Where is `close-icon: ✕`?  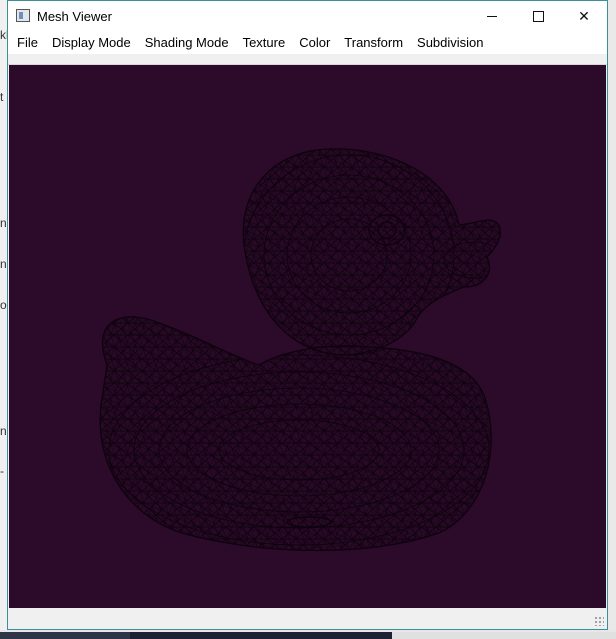 close-icon: ✕ is located at coordinates (584, 16).